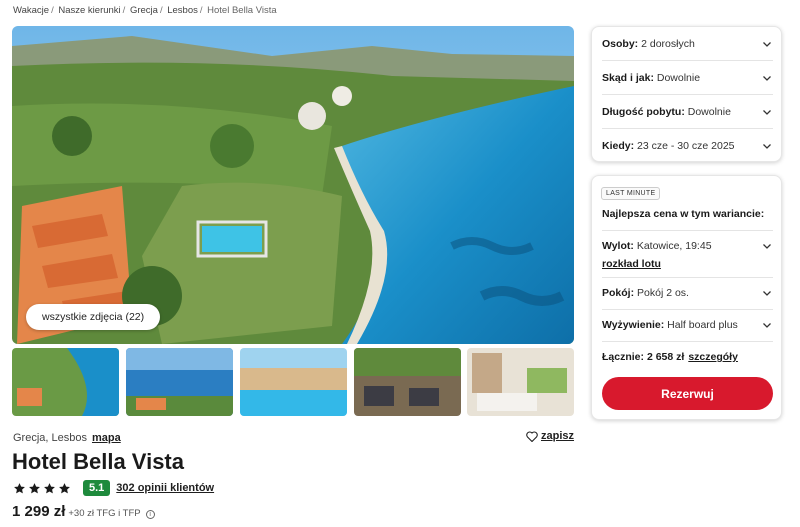 This screenshot has height=527, width=800. I want to click on hotel-stars, so click(42, 488).